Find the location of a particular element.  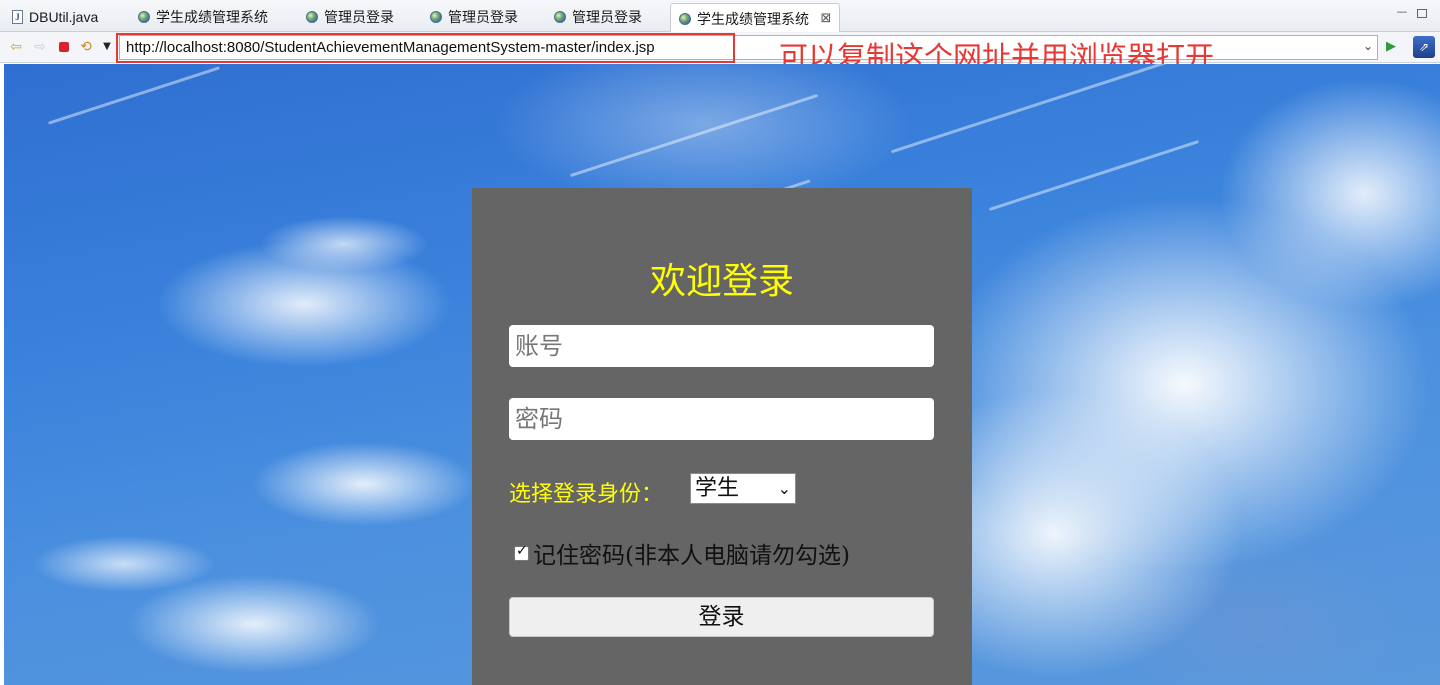

role-select-value: 学生 is located at coordinates (717, 488).